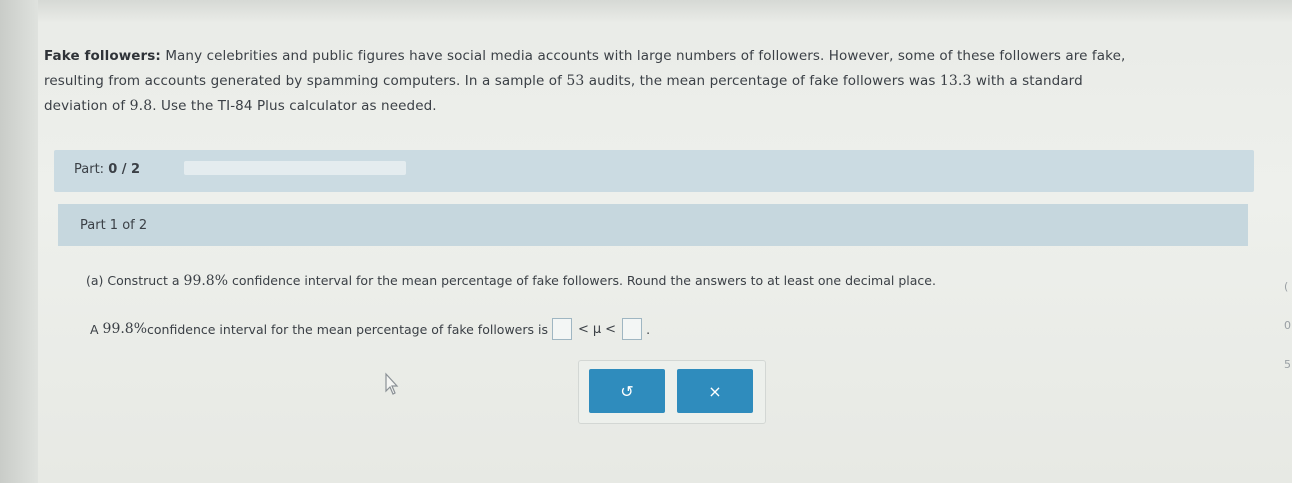 This screenshot has height=483, width=1292. What do you see at coordinates (632, 329) in the screenshot?
I see `upper-bound-input` at bounding box center [632, 329].